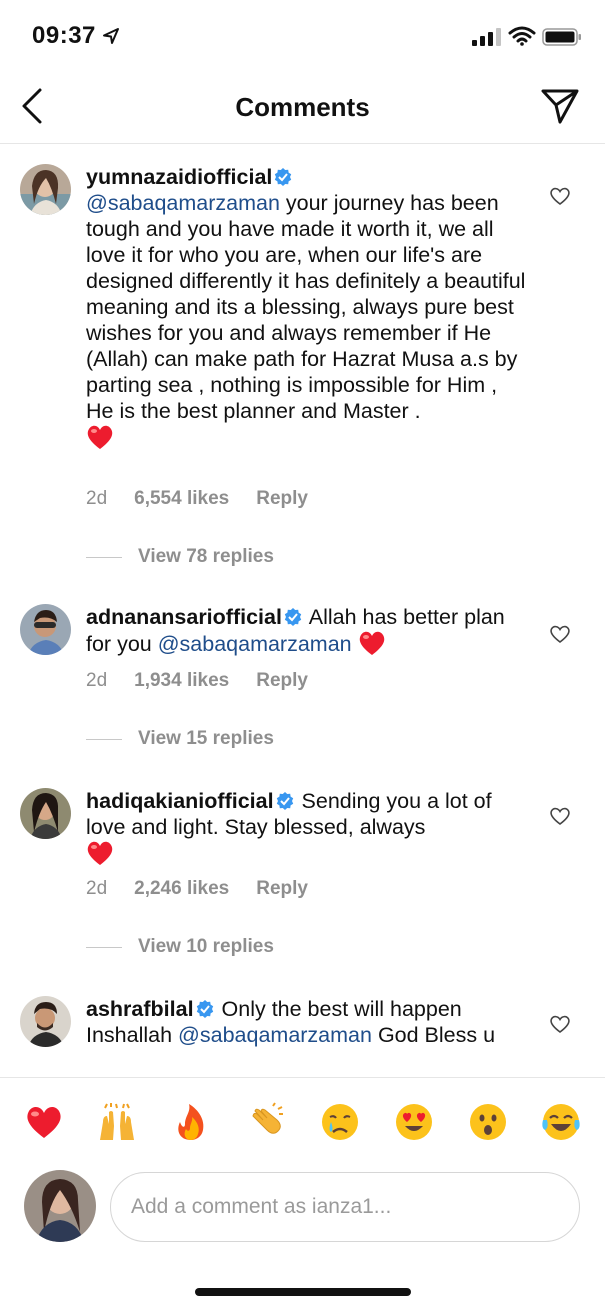 The image size is (605, 1310). Describe the element at coordinates (206, 556) in the screenshot. I see `view-replies-label: View 78 replies` at that location.